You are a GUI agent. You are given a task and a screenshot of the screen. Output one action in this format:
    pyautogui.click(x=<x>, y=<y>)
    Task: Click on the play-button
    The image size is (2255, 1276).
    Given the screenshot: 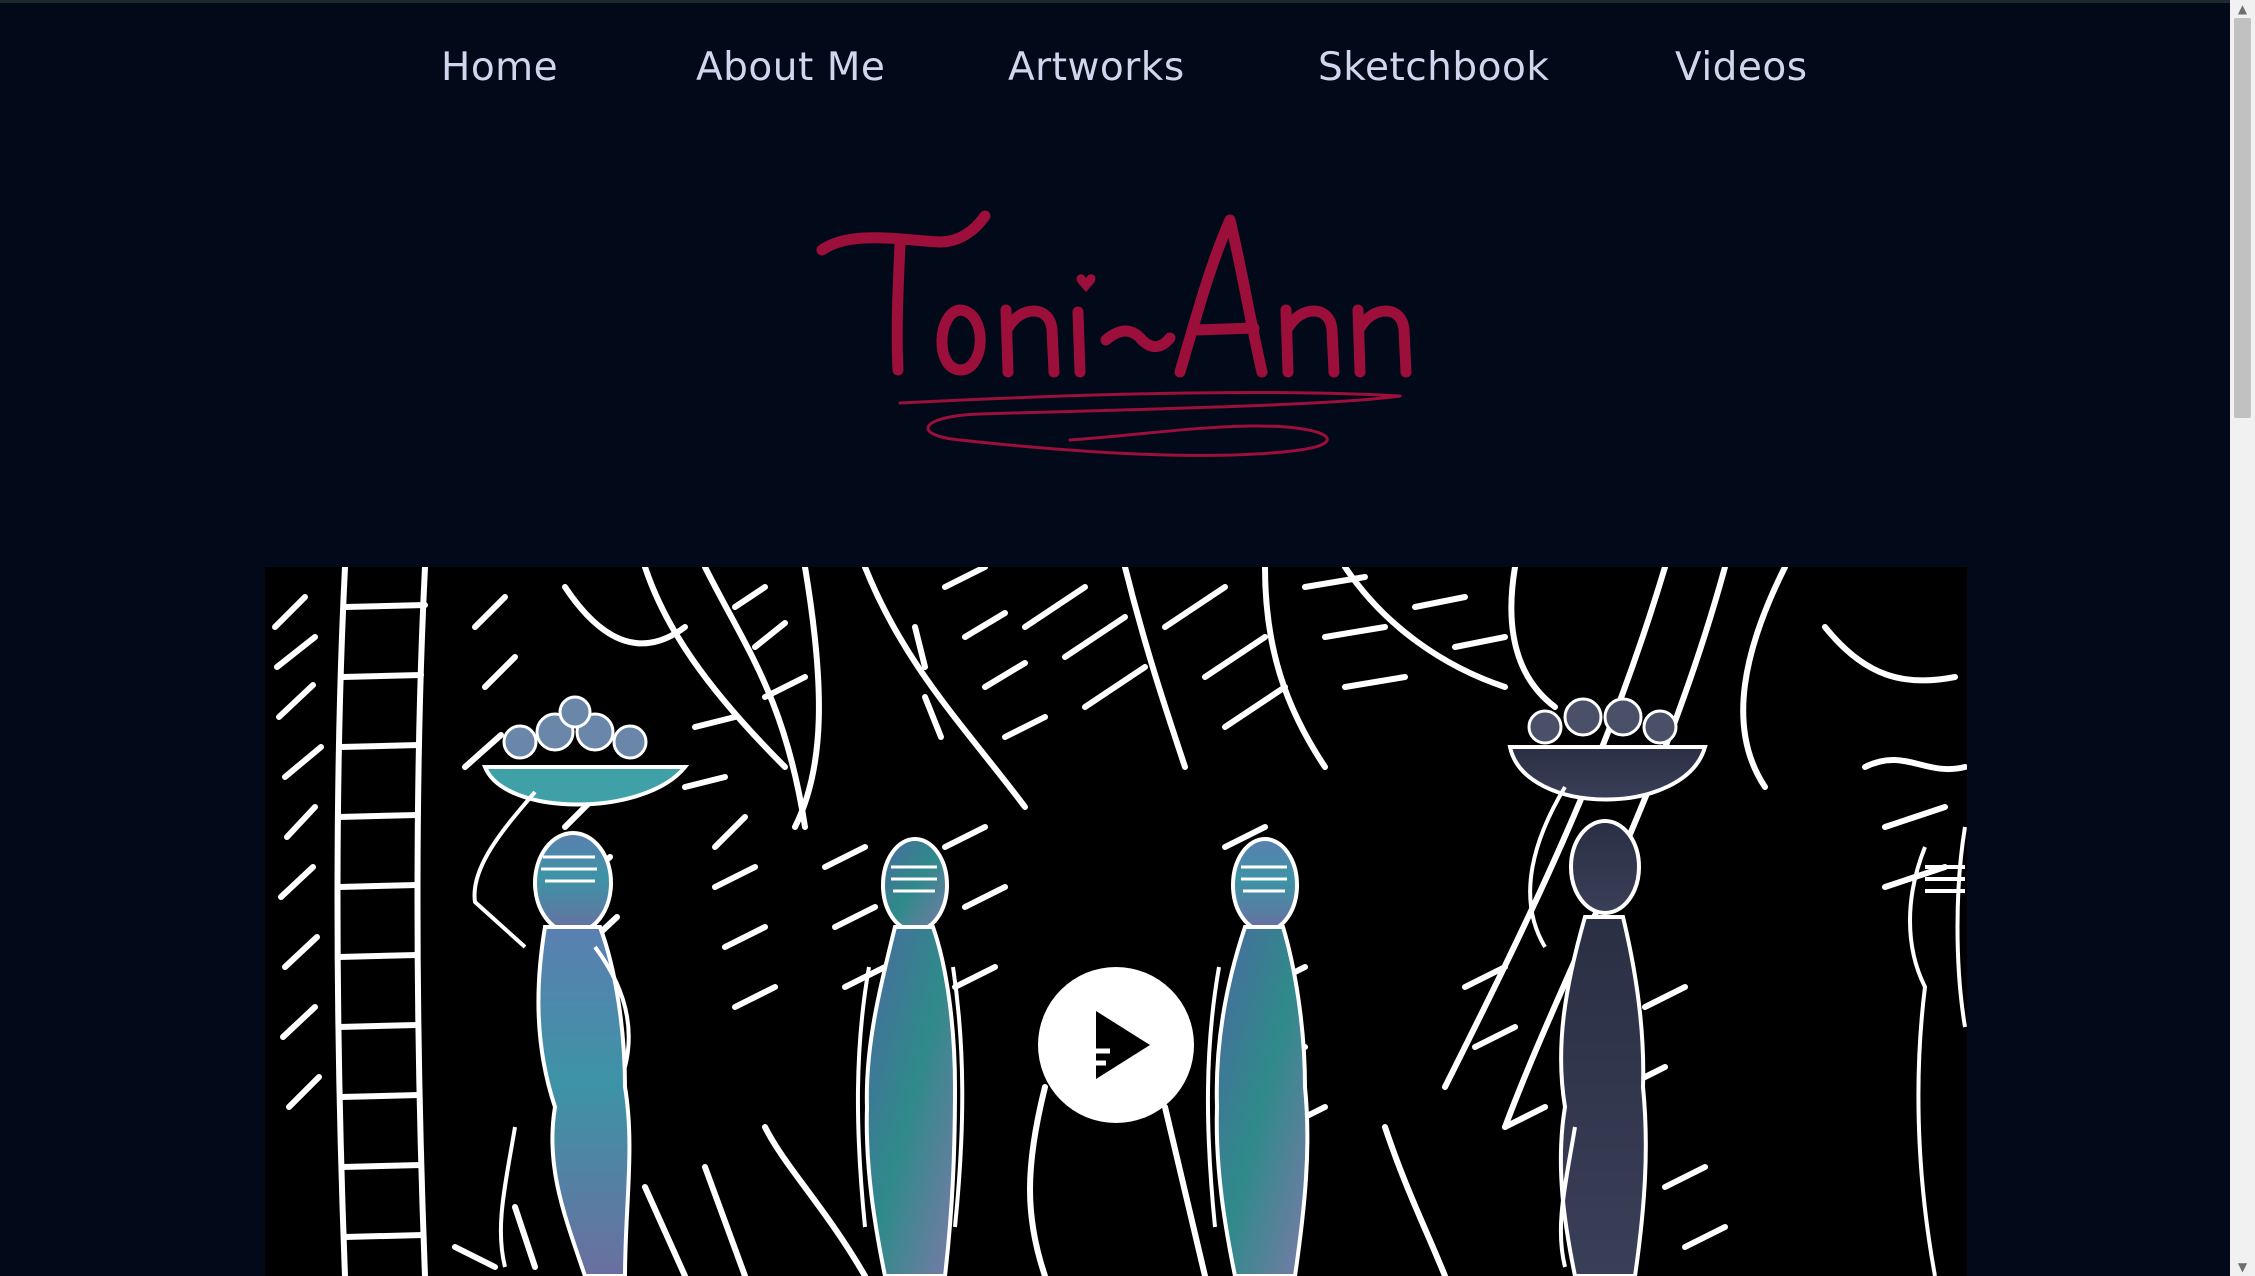 What is the action you would take?
    pyautogui.click(x=1116, y=1045)
    